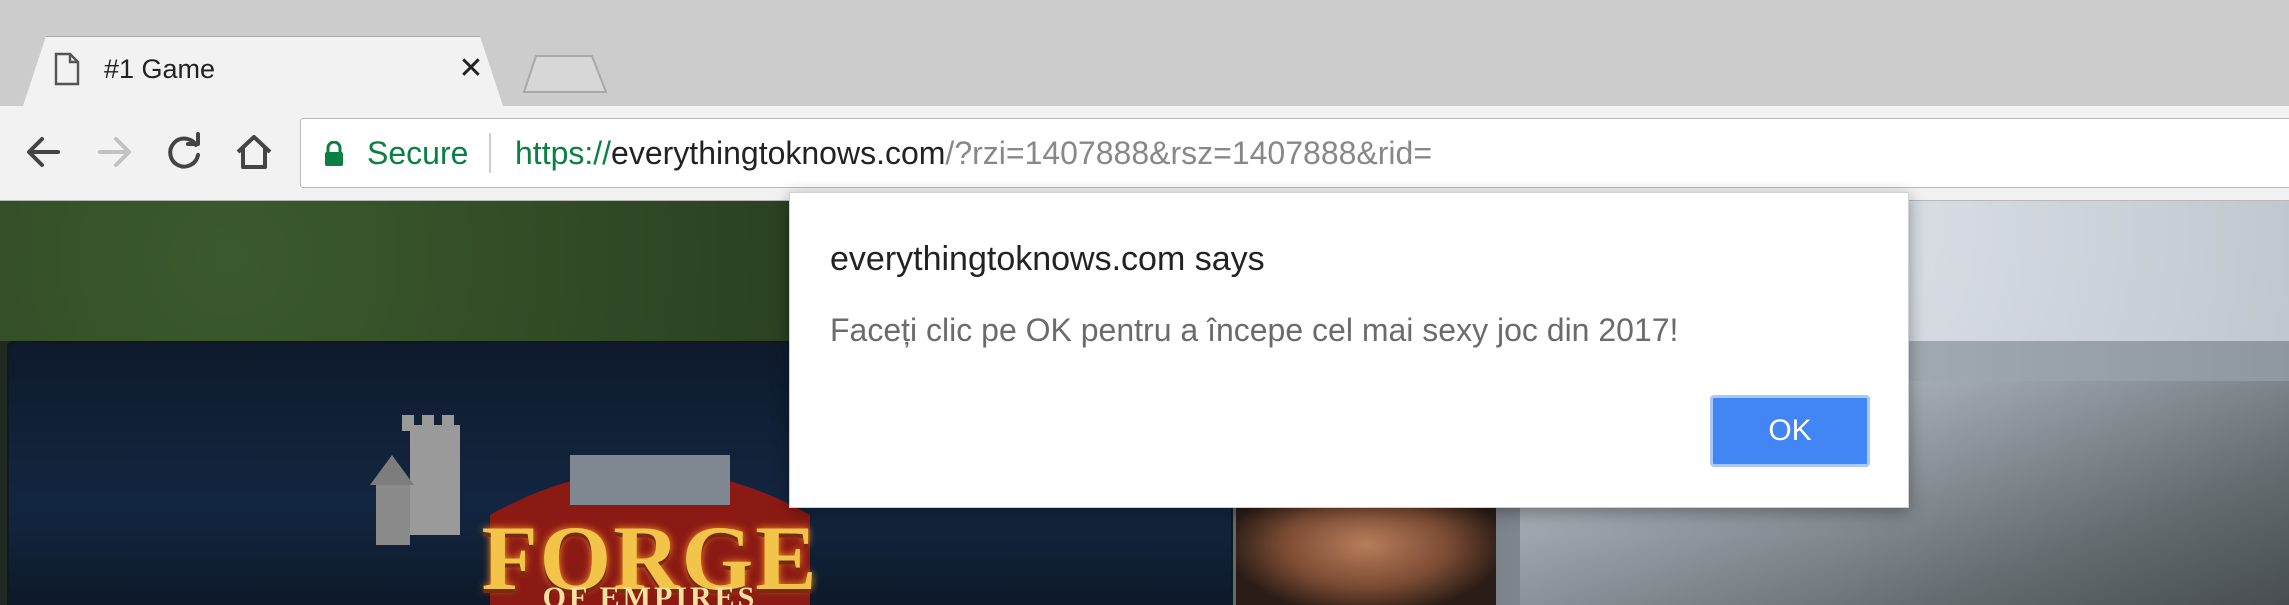  What do you see at coordinates (44, 152) in the screenshot?
I see `back-arrow-icon` at bounding box center [44, 152].